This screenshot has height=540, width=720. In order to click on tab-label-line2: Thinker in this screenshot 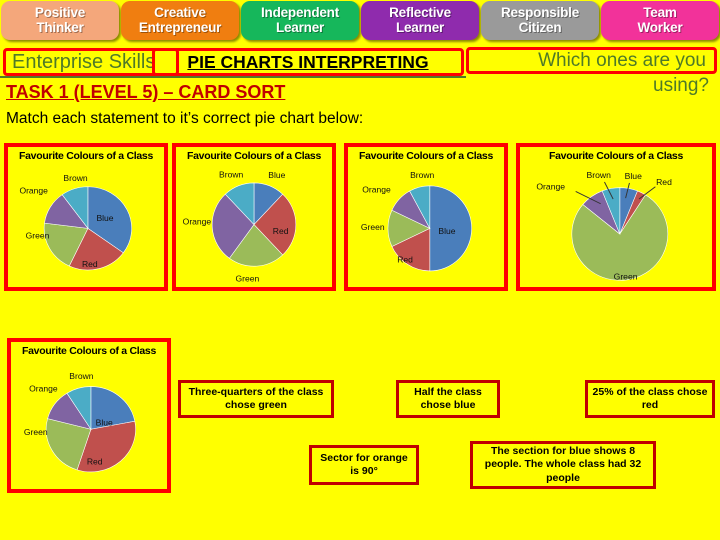, I will do `click(60, 27)`.